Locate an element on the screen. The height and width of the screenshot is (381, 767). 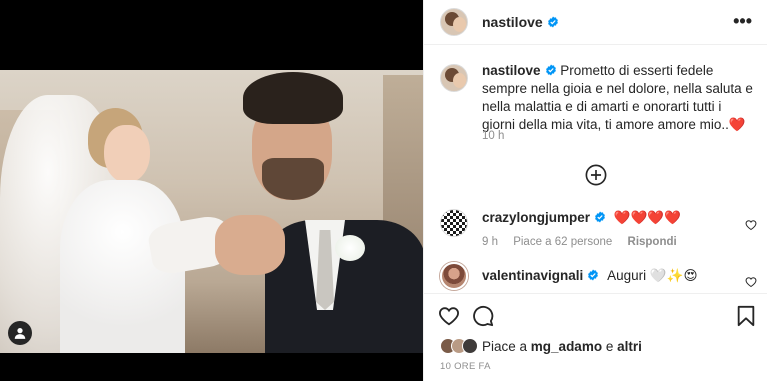
comment-likes: Piace a 62 persone is located at coordinates (562, 242).